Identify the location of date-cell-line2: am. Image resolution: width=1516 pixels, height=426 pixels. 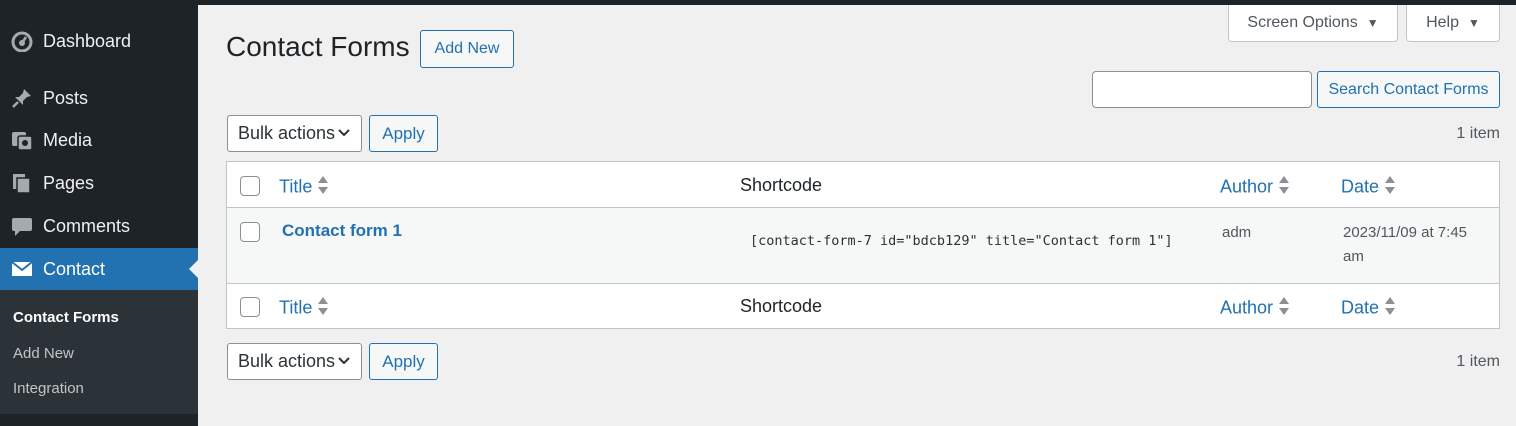
(1353, 256).